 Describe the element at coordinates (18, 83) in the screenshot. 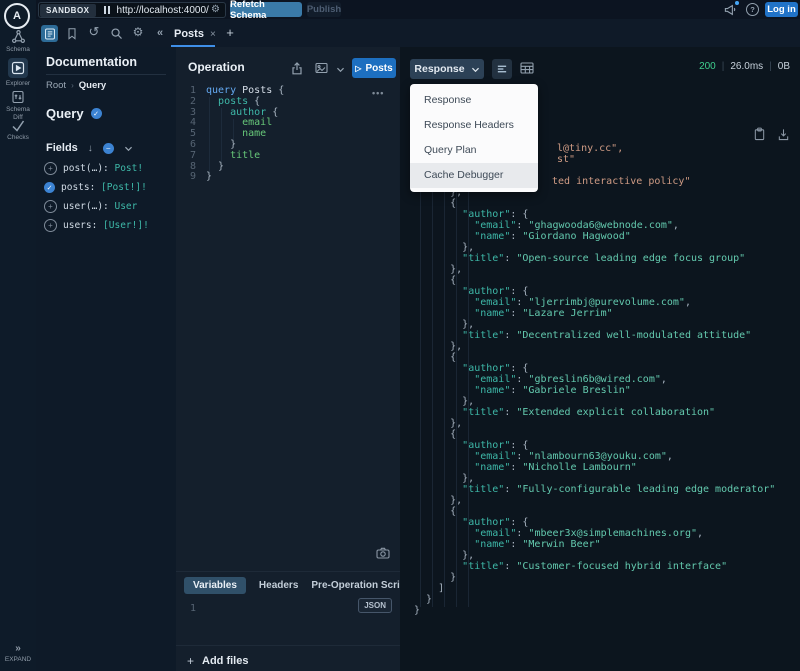

I see `sidebar-item-label: Explorer` at that location.